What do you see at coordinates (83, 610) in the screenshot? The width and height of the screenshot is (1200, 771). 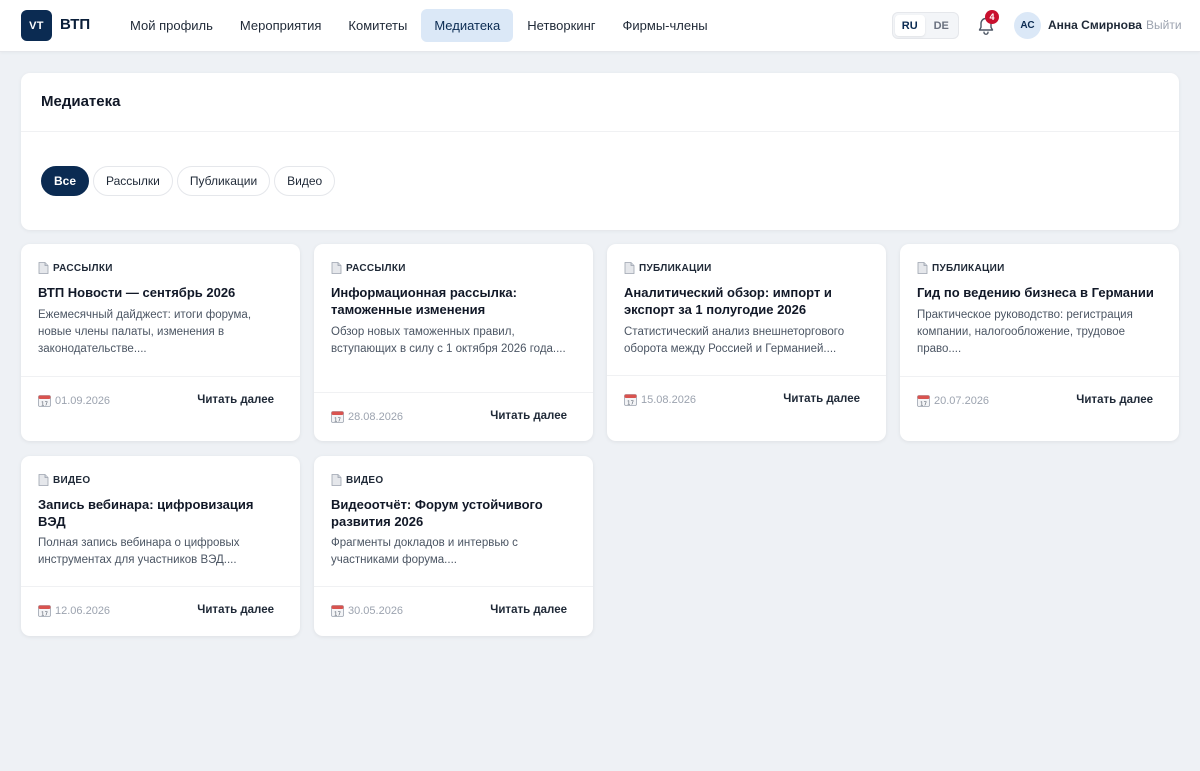 I see `card-date-value: 12.06.2026` at bounding box center [83, 610].